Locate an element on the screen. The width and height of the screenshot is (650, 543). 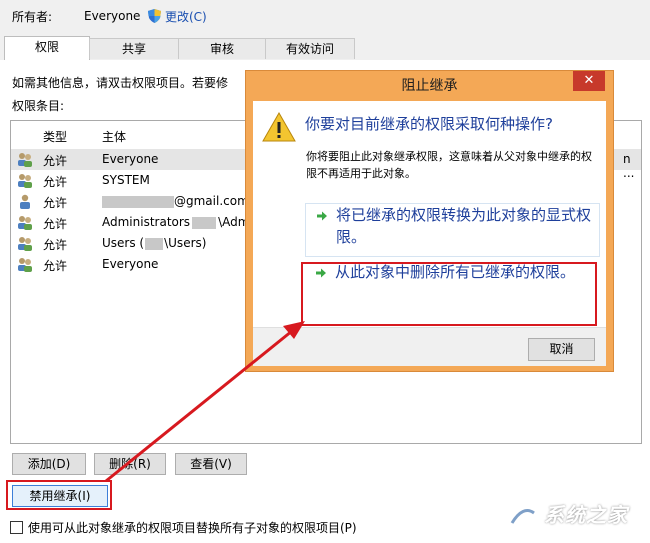
principal-name: Users ( is located at coordinates (123, 243).